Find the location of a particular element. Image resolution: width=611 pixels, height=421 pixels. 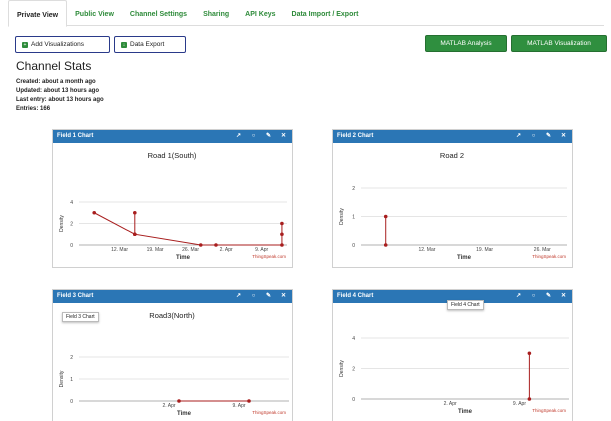

field4-tooltip: Field 4 Chart is located at coordinates (465, 305).